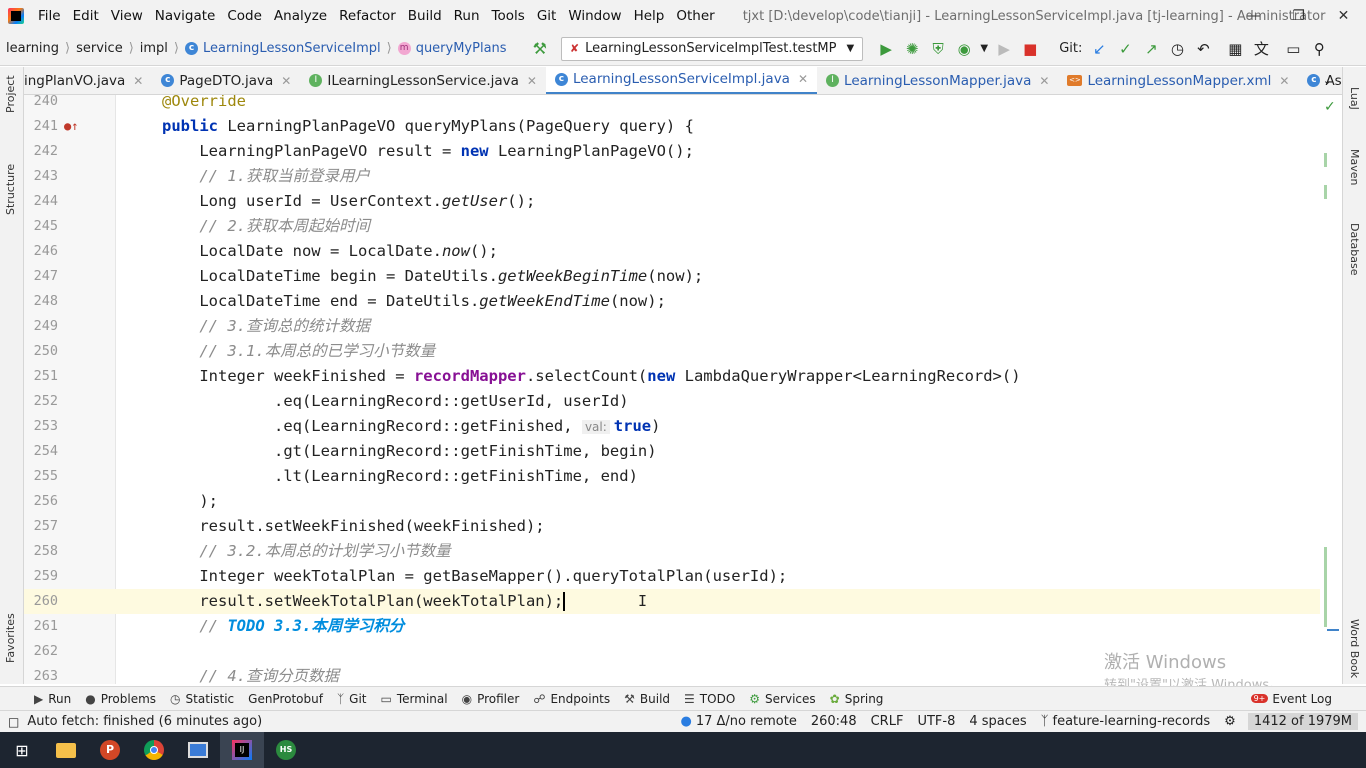 The image size is (1366, 768). I want to click on menu-file: File, so click(49, 16).